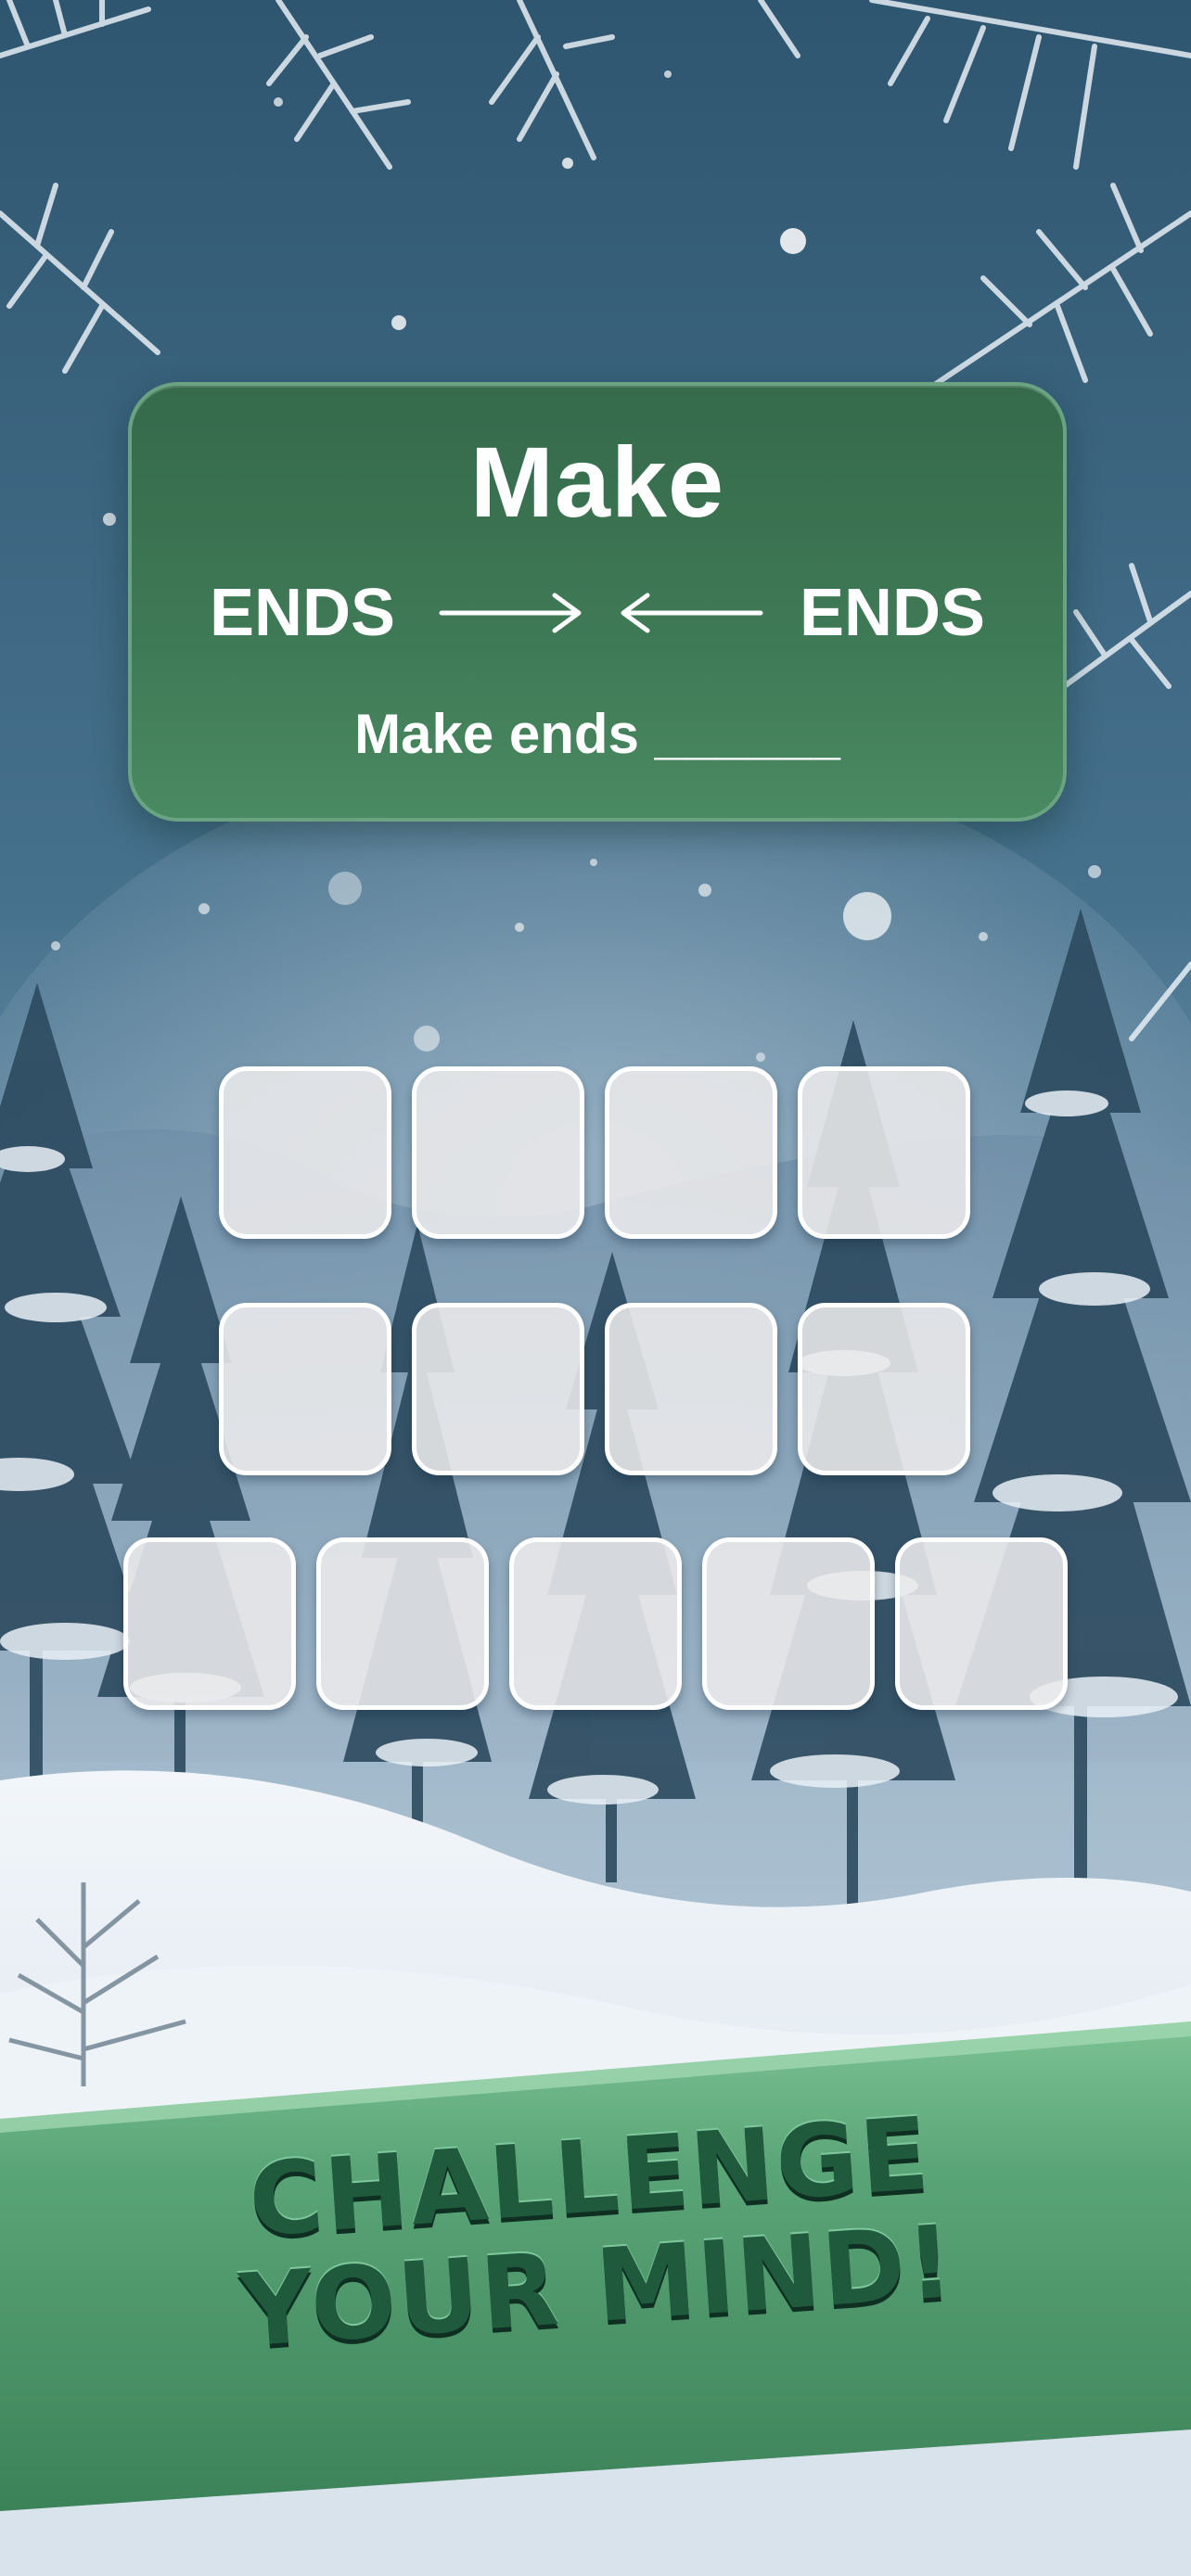 The image size is (1191, 2576). I want to click on clue-title: Make, so click(597, 482).